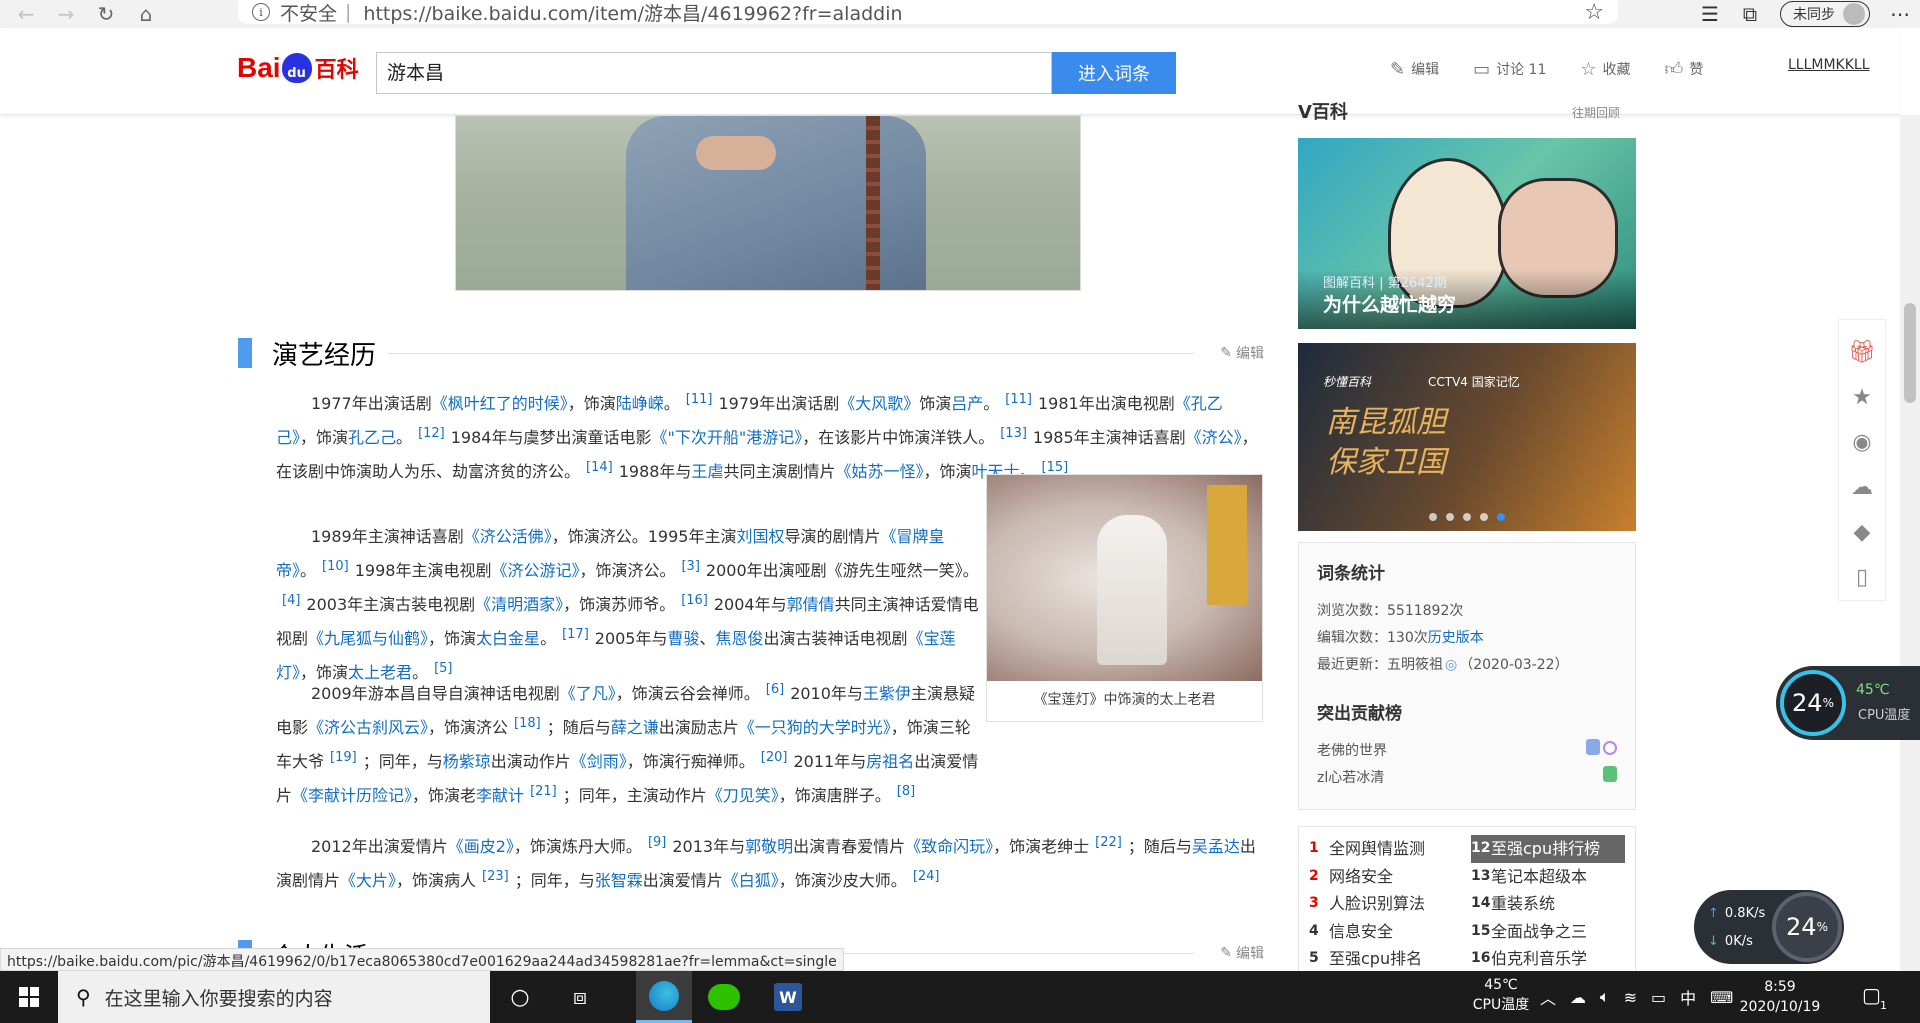 The image size is (1920, 1023). What do you see at coordinates (146, 14) in the screenshot?
I see `home-icon: ⌂` at bounding box center [146, 14].